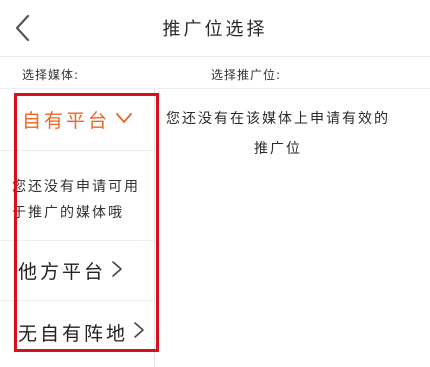 This screenshot has height=367, width=430. What do you see at coordinates (51, 75) in the screenshot?
I see `media-column-label: 选择媒体:` at bounding box center [51, 75].